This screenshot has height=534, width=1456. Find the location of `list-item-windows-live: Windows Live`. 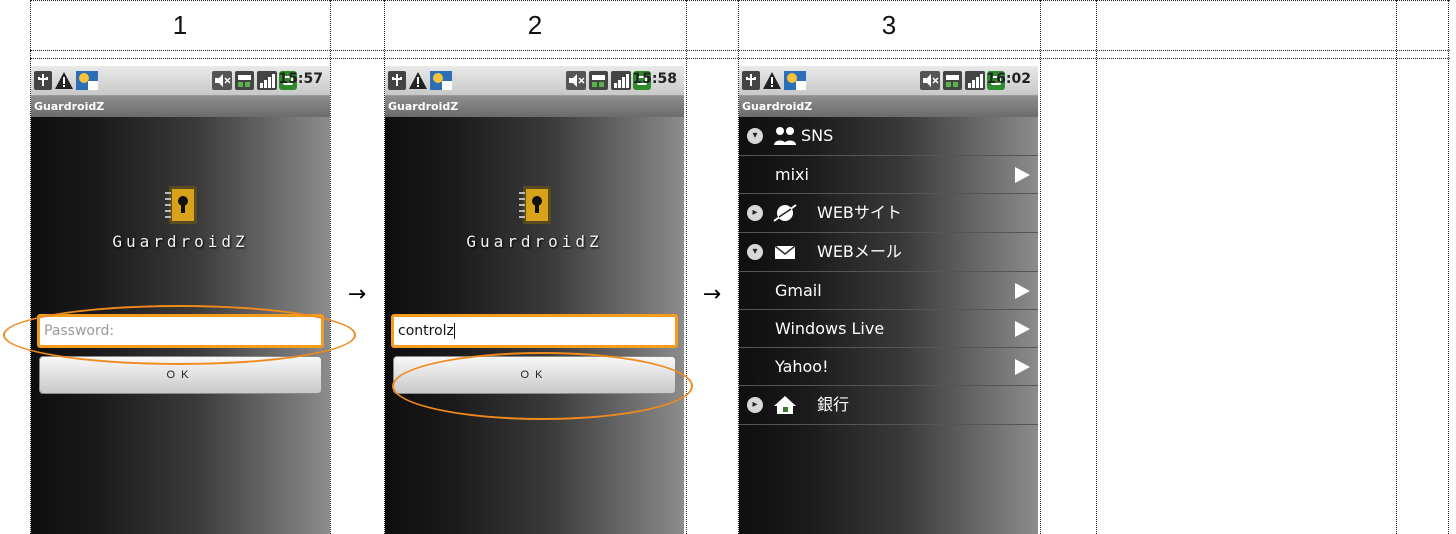

list-item-windows-live: Windows Live is located at coordinates (888, 329).